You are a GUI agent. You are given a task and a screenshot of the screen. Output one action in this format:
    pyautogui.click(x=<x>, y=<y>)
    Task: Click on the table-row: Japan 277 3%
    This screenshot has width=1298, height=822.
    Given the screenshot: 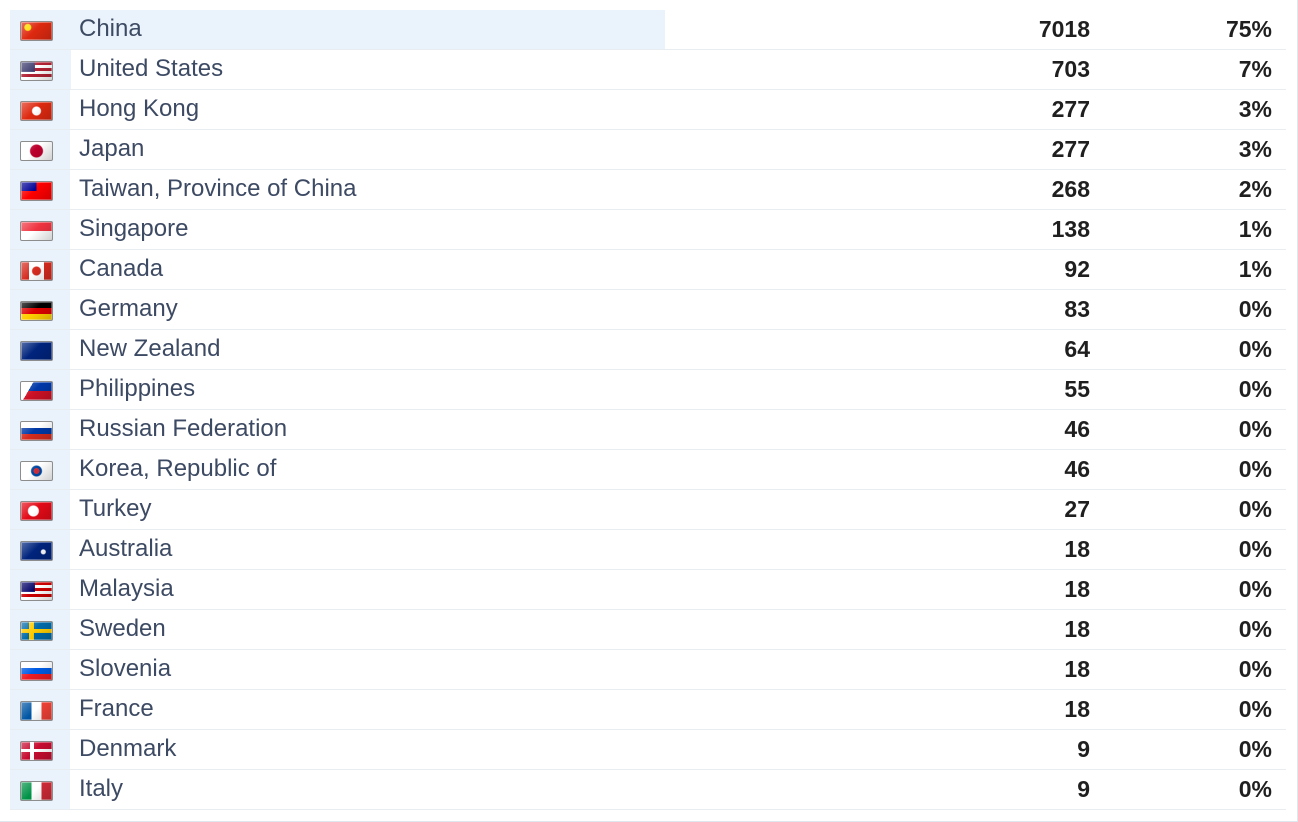 What is the action you would take?
    pyautogui.click(x=648, y=150)
    